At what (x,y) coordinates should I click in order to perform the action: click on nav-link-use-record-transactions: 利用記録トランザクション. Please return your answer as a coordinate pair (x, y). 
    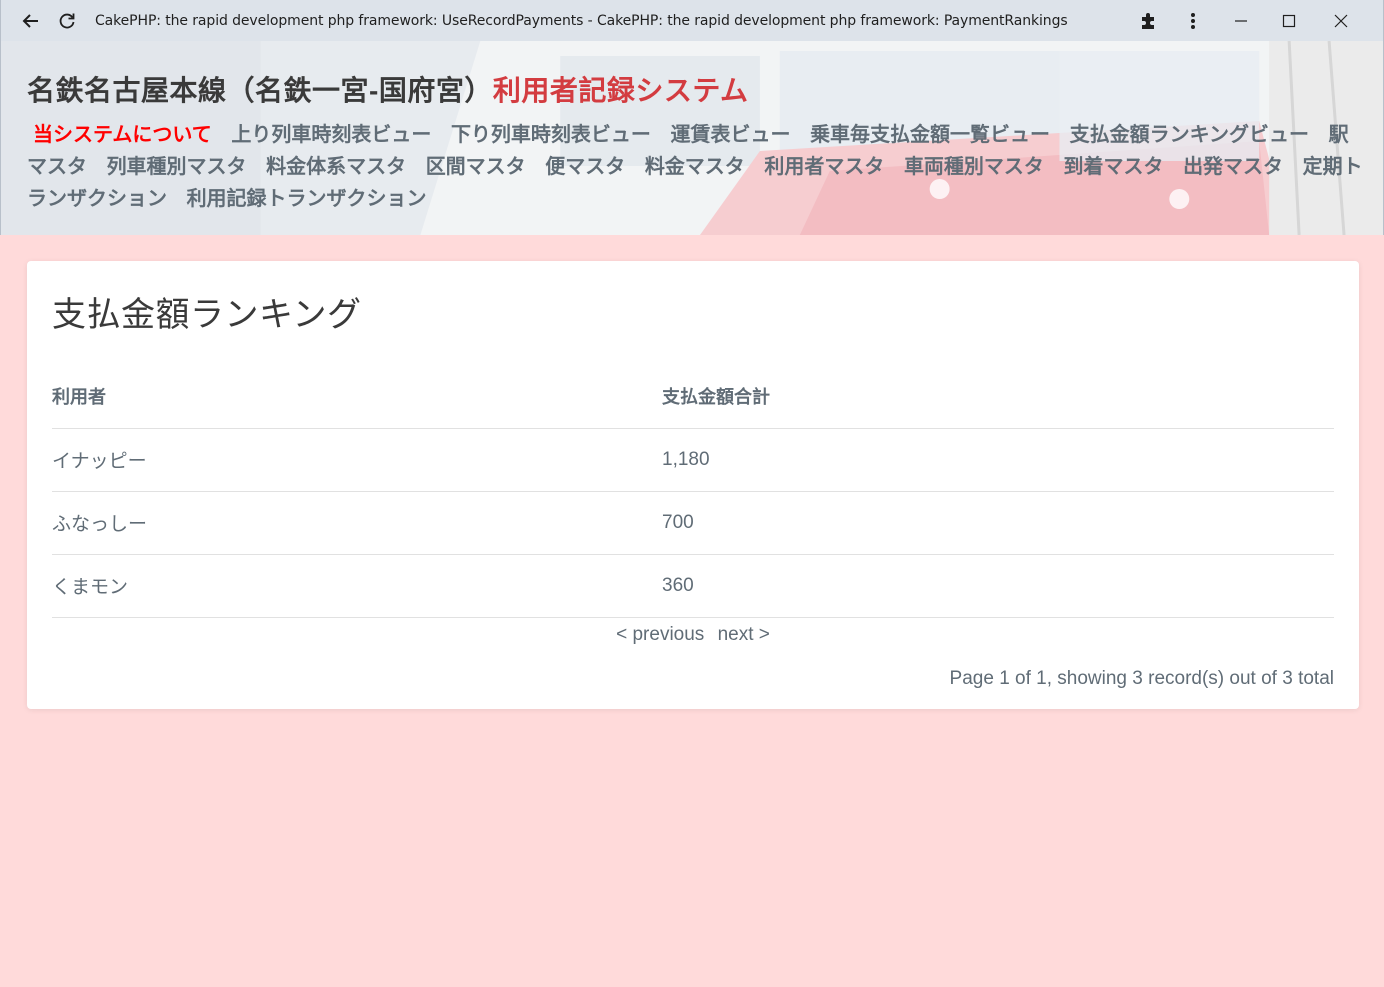
    Looking at the image, I should click on (307, 199).